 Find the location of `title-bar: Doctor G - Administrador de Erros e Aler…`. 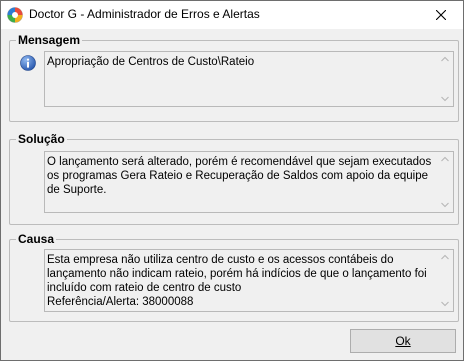

title-bar: Doctor G - Administrador de Erros e Aler… is located at coordinates (232, 15).